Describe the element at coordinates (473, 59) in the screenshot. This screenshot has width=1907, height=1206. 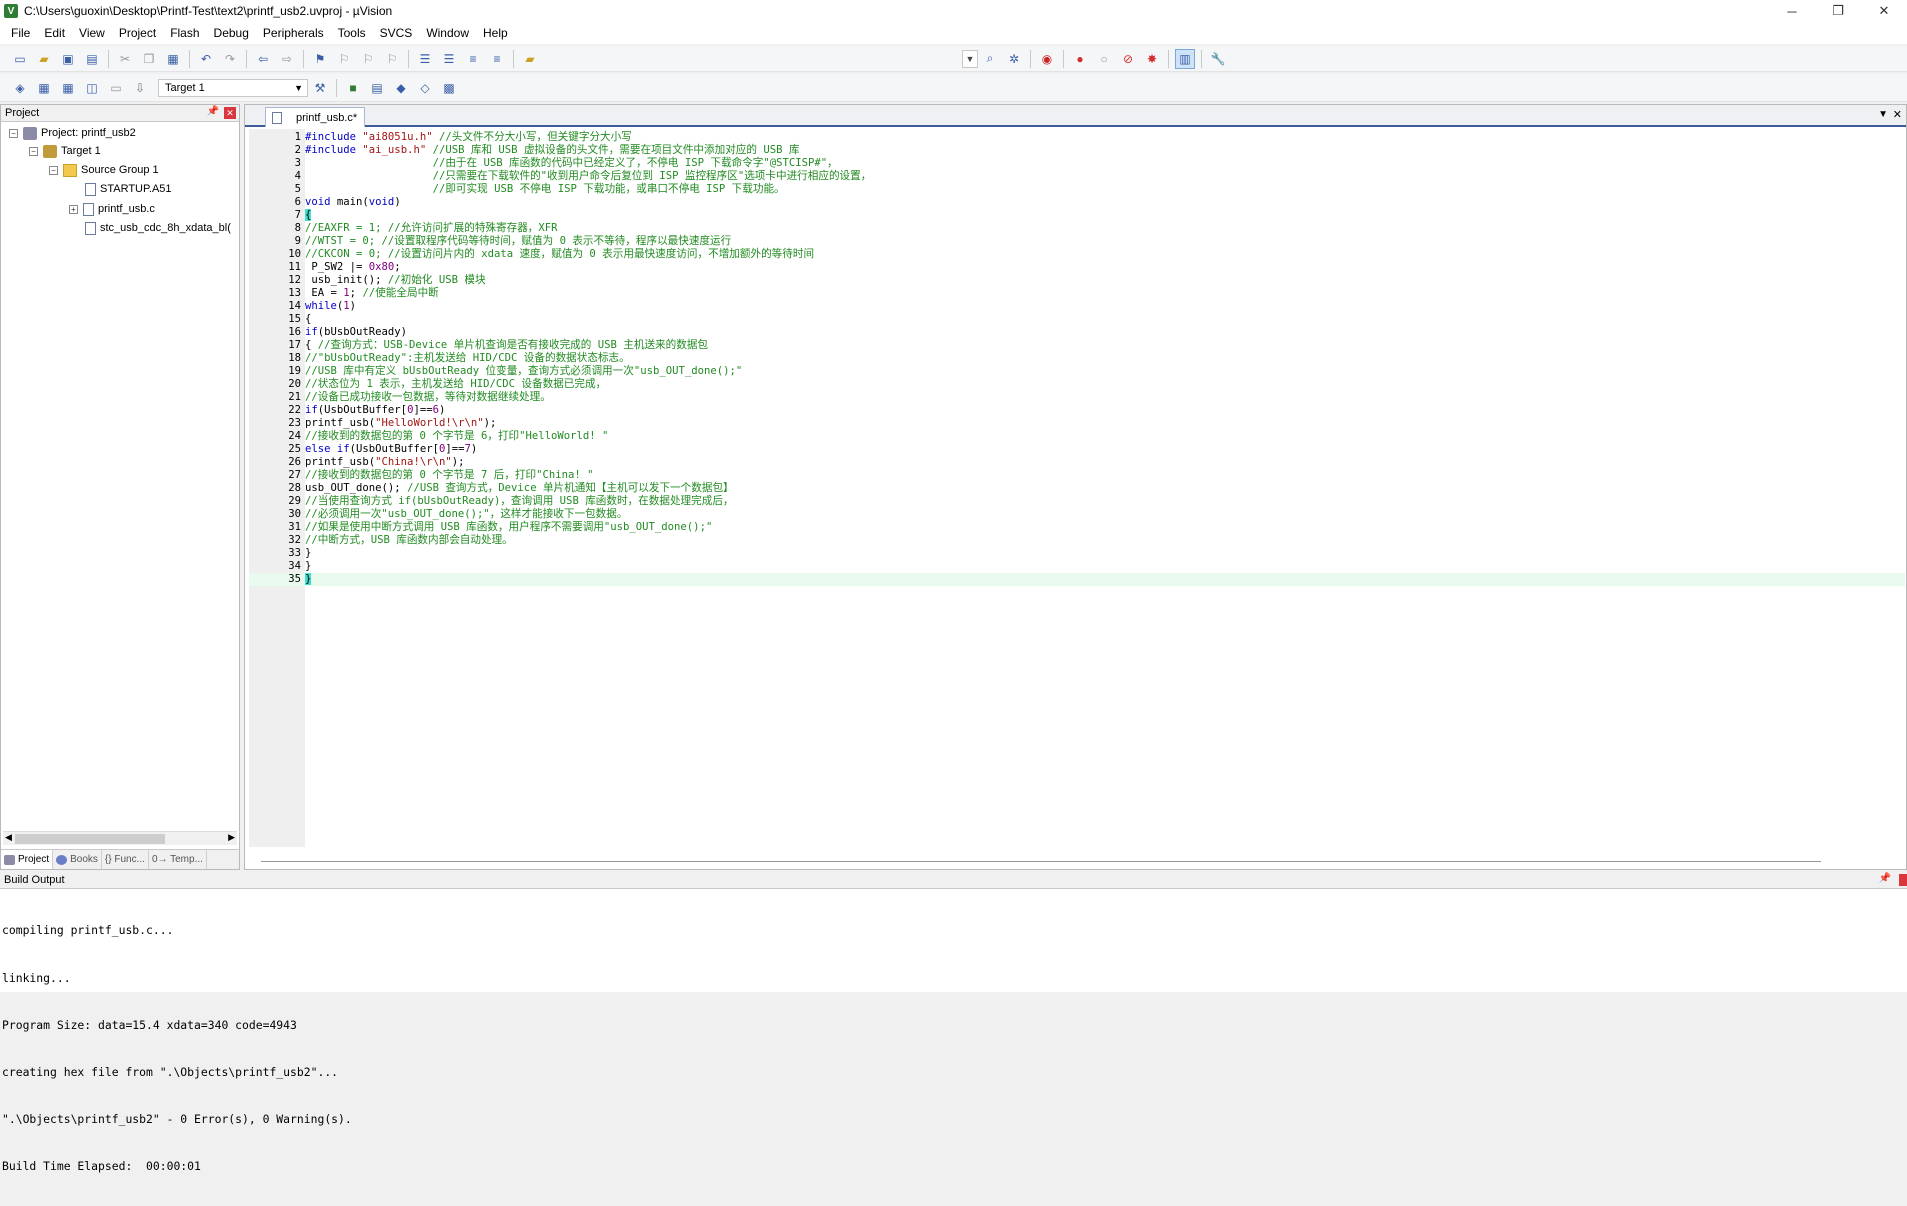
I see `comment-icon: ≡` at that location.